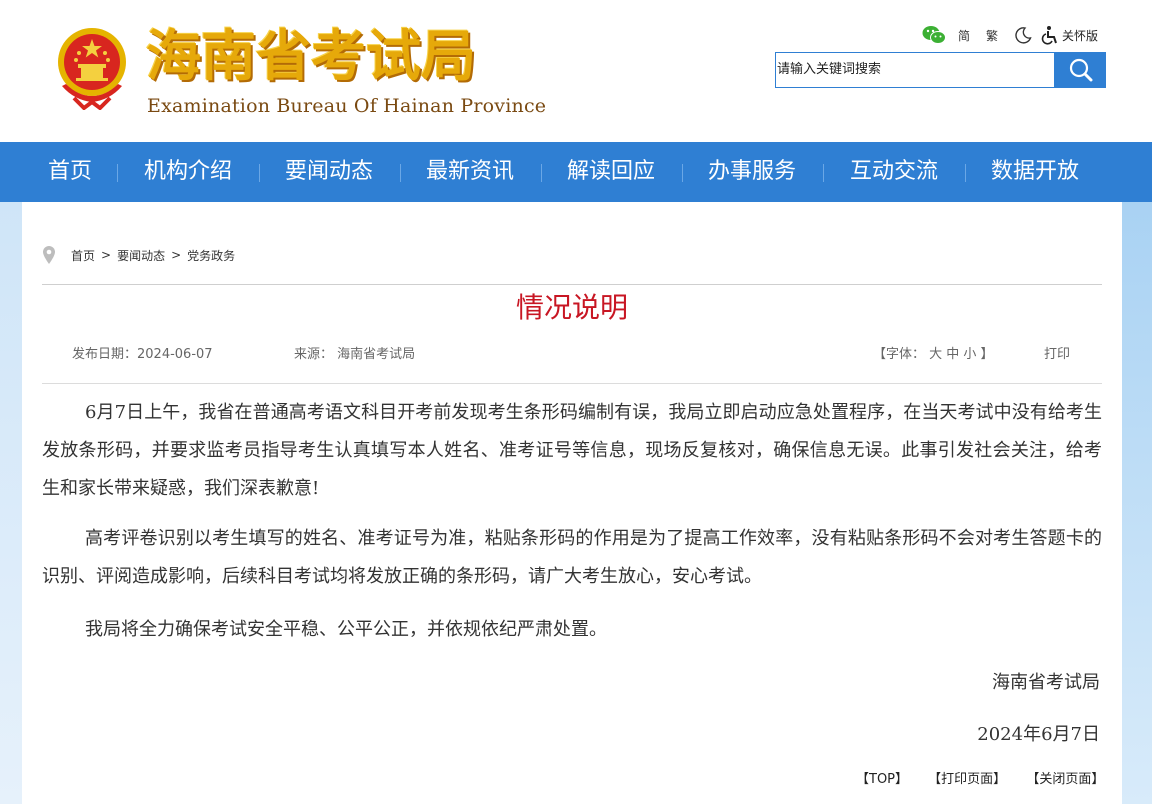 The width and height of the screenshot is (1152, 804). I want to click on article-date: 2024年6月7日, so click(1038, 734).